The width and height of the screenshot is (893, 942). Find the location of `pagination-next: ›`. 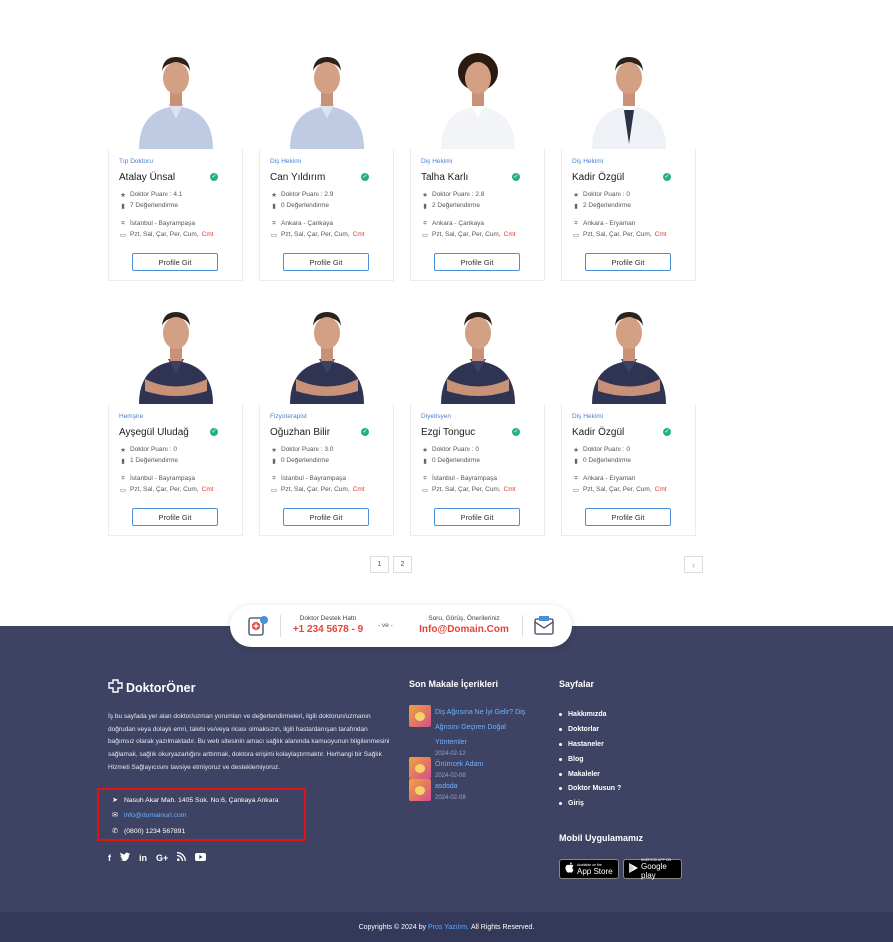

pagination-next: › is located at coordinates (693, 564).